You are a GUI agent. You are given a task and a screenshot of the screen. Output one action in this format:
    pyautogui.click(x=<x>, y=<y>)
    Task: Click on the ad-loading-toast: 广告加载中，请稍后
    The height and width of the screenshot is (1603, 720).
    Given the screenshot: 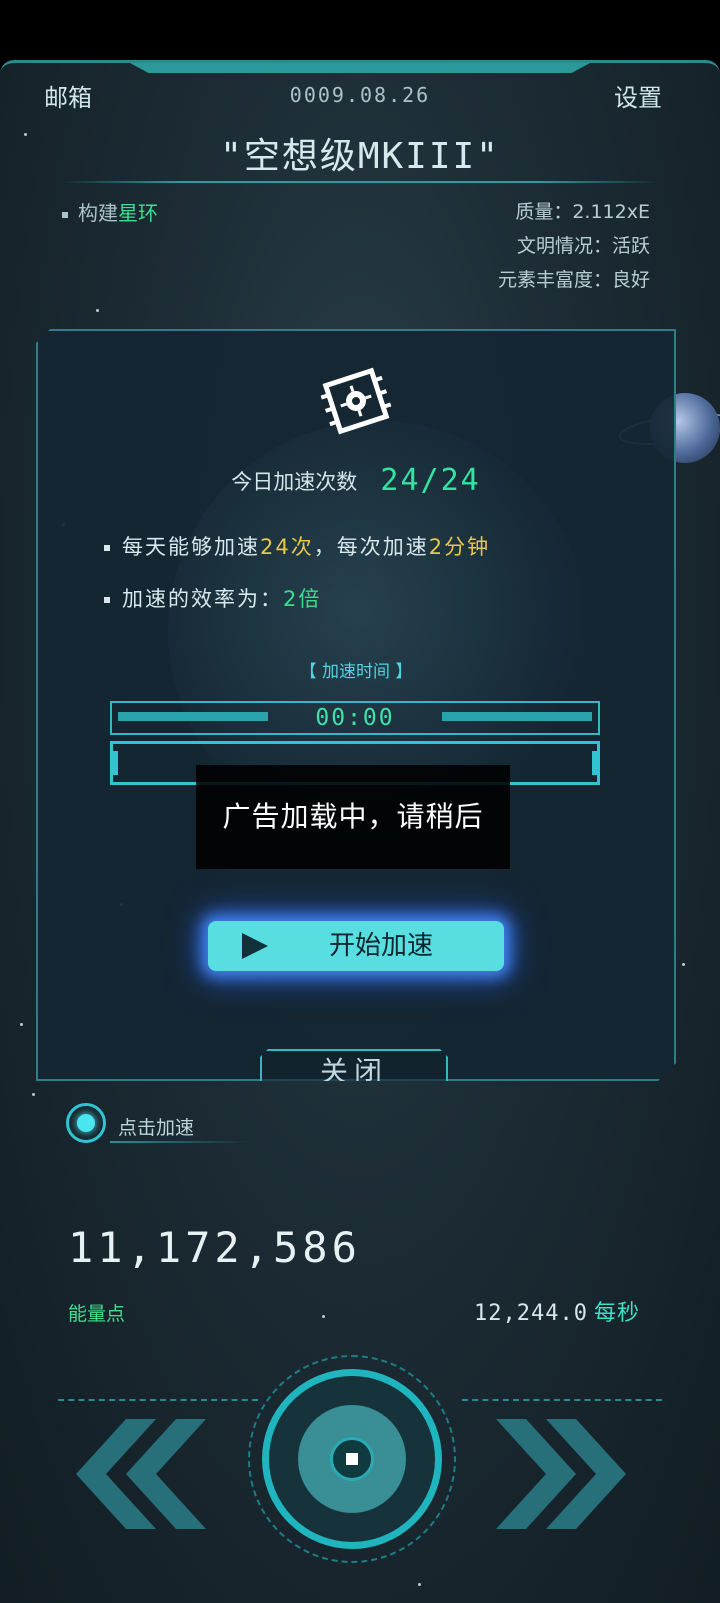 What is the action you would take?
    pyautogui.click(x=353, y=817)
    